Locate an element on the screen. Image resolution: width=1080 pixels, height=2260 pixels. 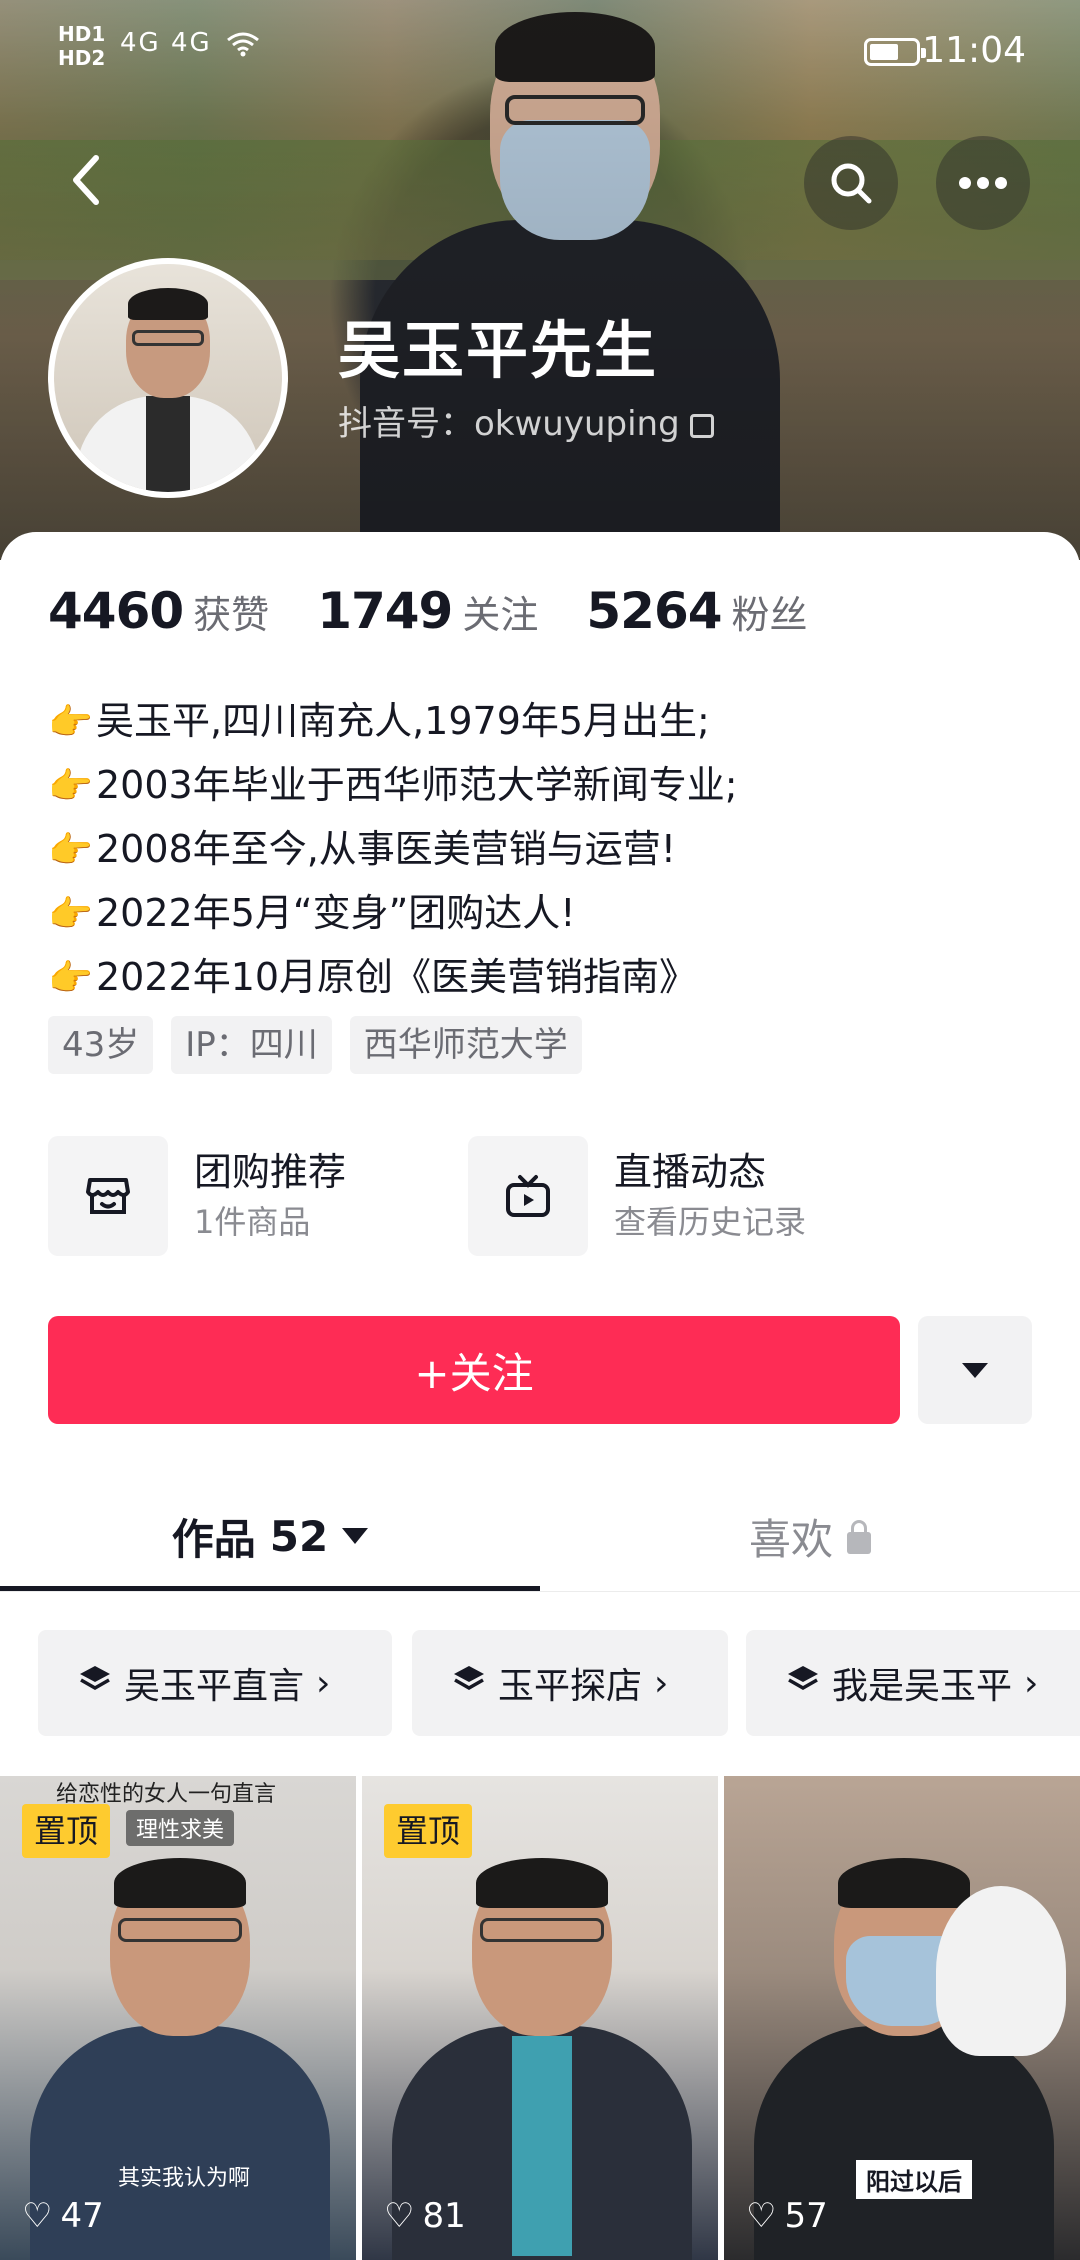
more-button is located at coordinates (983, 183).